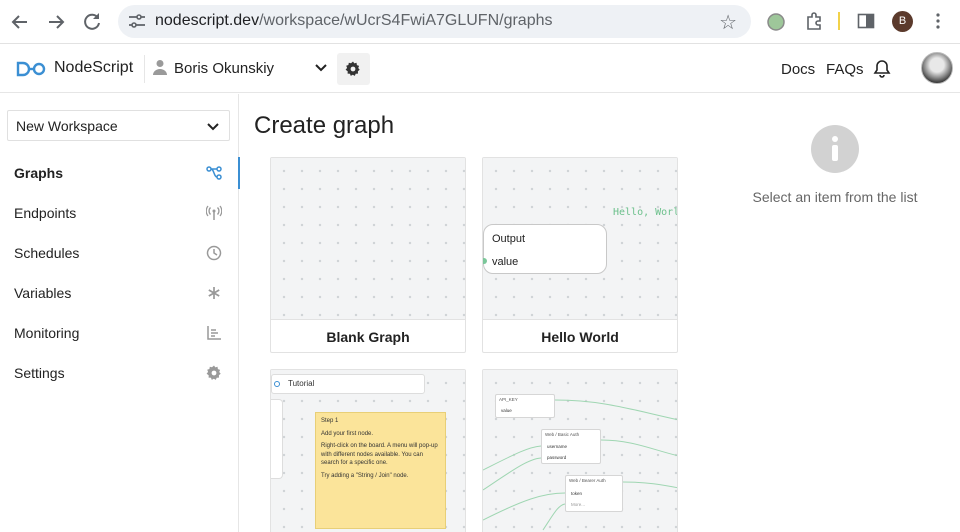 Image resolution: width=960 pixels, height=532 pixels. What do you see at coordinates (365, 475) in the screenshot?
I see `note-line: Try adding a "String / Join" node.` at bounding box center [365, 475].